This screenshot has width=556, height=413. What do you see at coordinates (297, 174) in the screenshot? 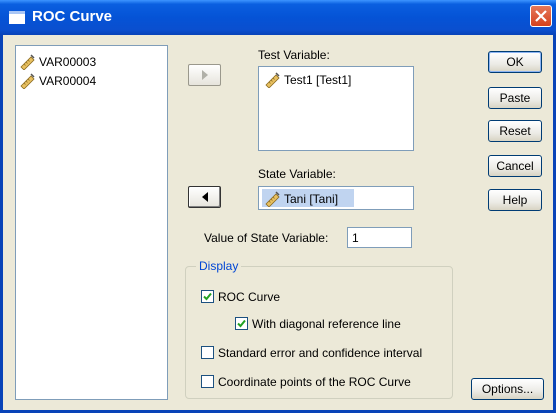
I see `state-variable-label: State Variable:` at bounding box center [297, 174].